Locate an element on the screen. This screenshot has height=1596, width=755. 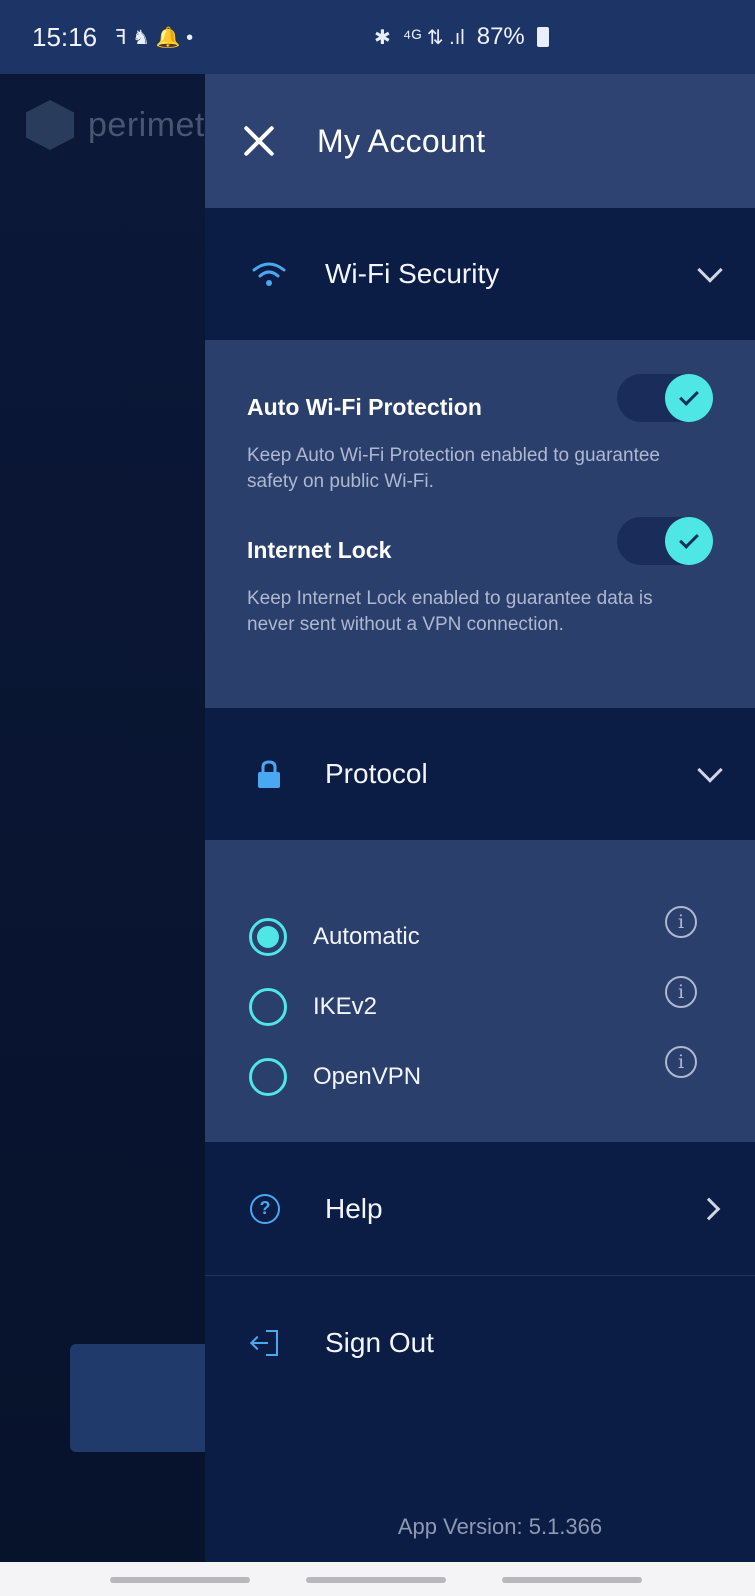
close-icon is located at coordinates (259, 141).